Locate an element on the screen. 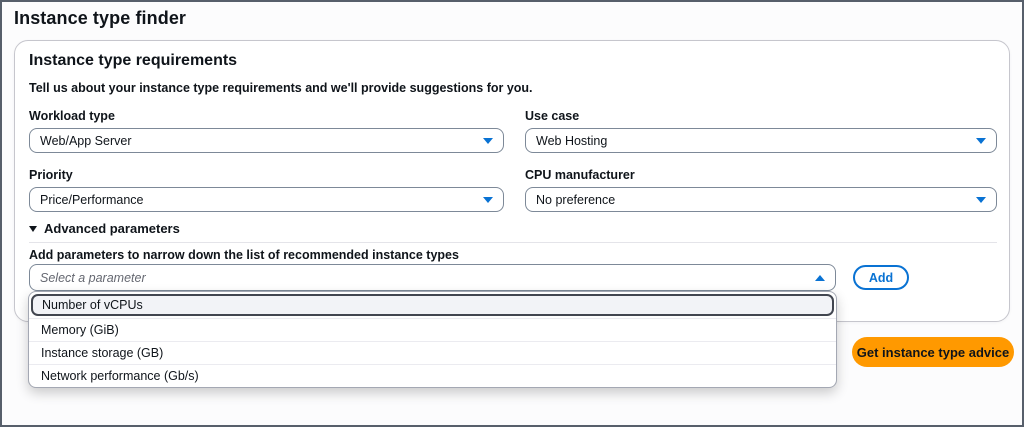 The width and height of the screenshot is (1024, 427). dropdown-option-network-performance: Network performance (Gb/s) is located at coordinates (432, 375).